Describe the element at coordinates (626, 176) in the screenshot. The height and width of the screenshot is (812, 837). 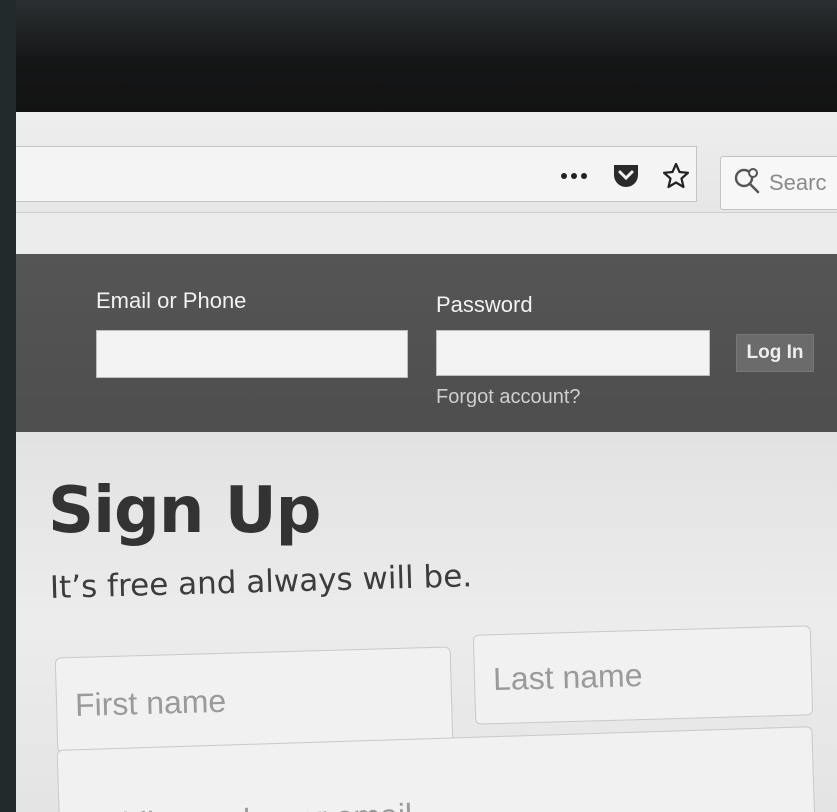
I see `pocket-icon` at that location.